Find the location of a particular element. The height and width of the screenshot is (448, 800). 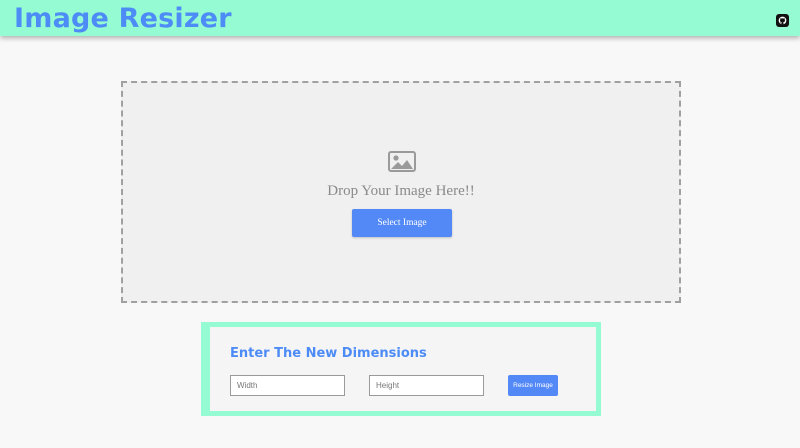

dimensions-title: Enter The New Dimensions is located at coordinates (328, 353).